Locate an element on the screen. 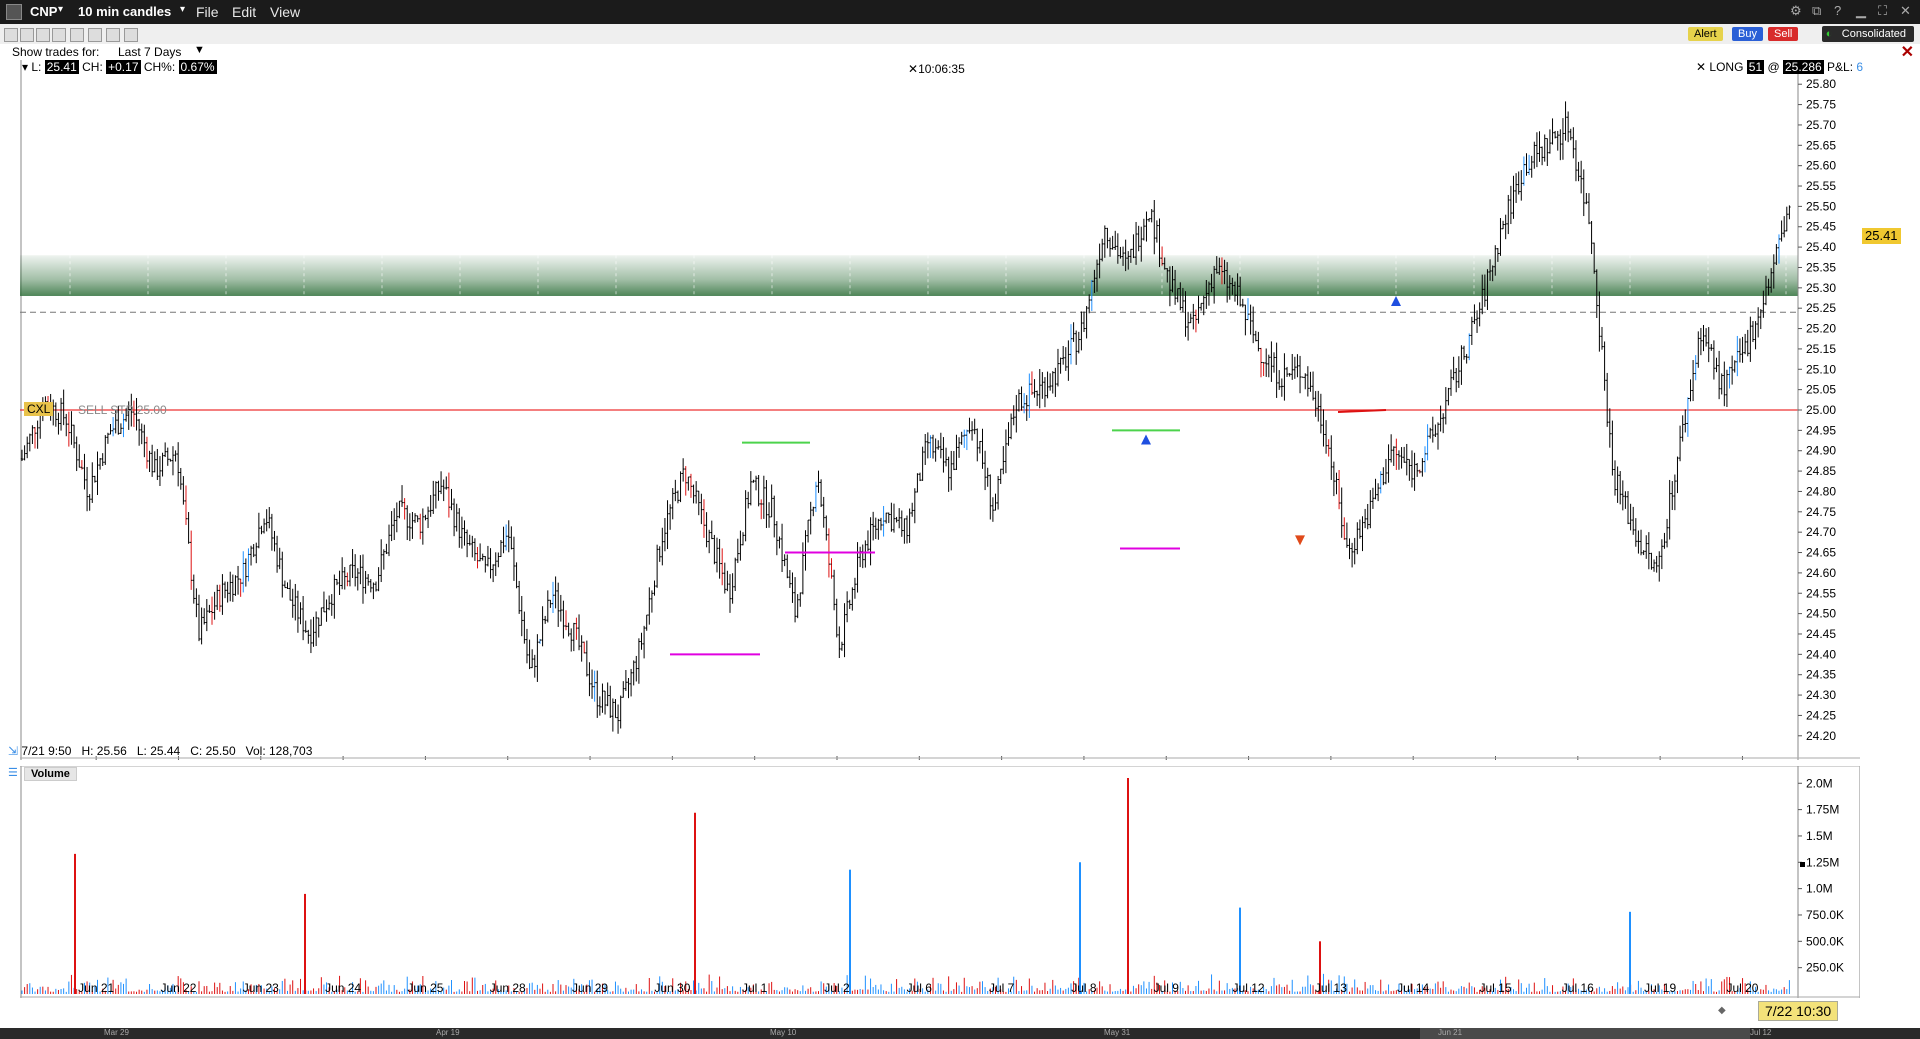  time-tick-label: Jul 1 is located at coordinates (755, 988).